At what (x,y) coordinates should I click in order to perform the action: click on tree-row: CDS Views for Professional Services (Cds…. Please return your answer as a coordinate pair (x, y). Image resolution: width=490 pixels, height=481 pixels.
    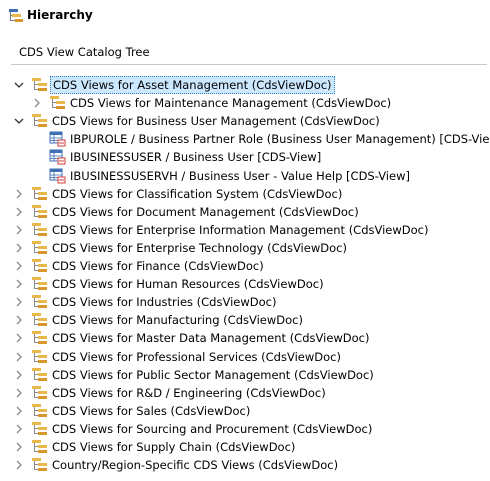
    Looking at the image, I should click on (245, 357).